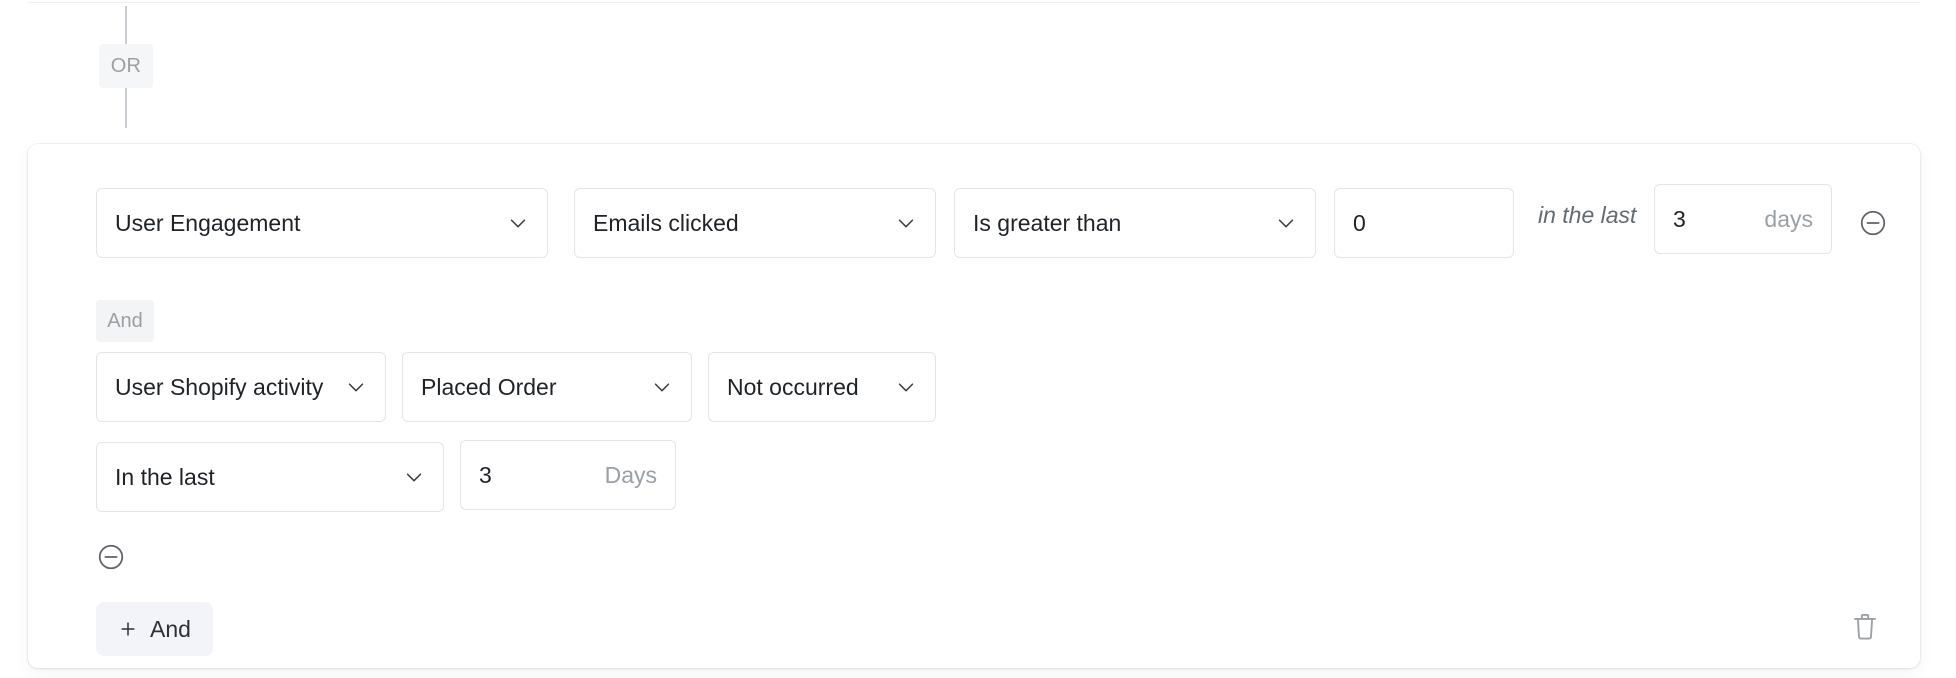  What do you see at coordinates (630, 474) in the screenshot?
I see `condition-1-timeframe-unit: Days` at bounding box center [630, 474].